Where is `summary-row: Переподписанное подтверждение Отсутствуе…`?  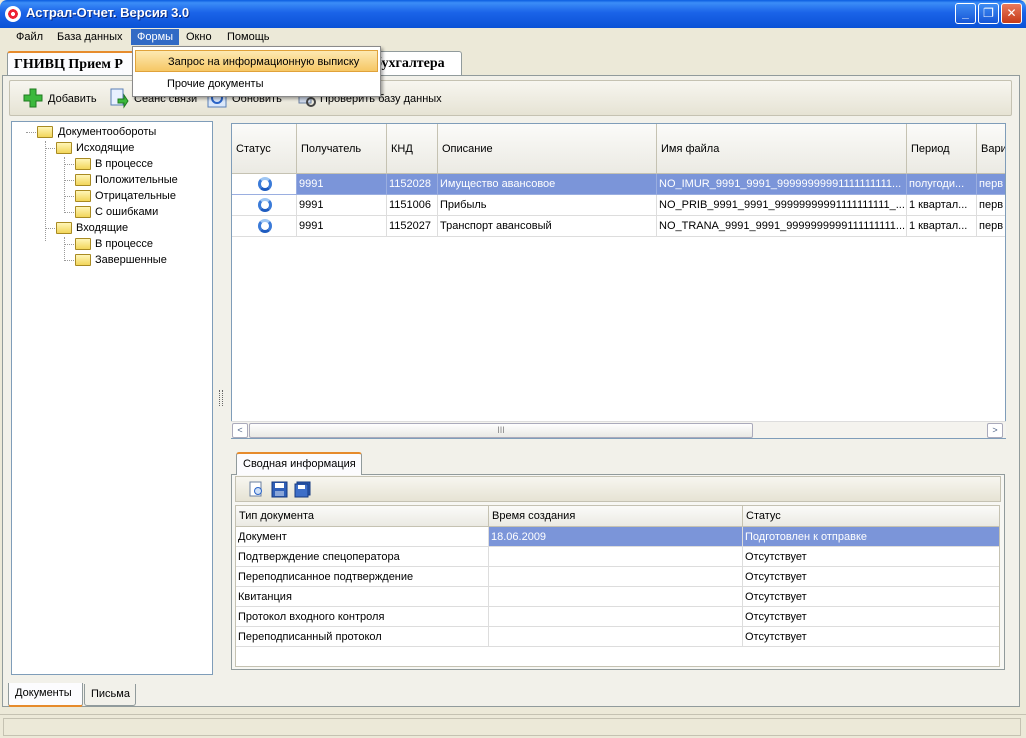 summary-row: Переподписанное подтверждение Отсутствуе… is located at coordinates (617, 577).